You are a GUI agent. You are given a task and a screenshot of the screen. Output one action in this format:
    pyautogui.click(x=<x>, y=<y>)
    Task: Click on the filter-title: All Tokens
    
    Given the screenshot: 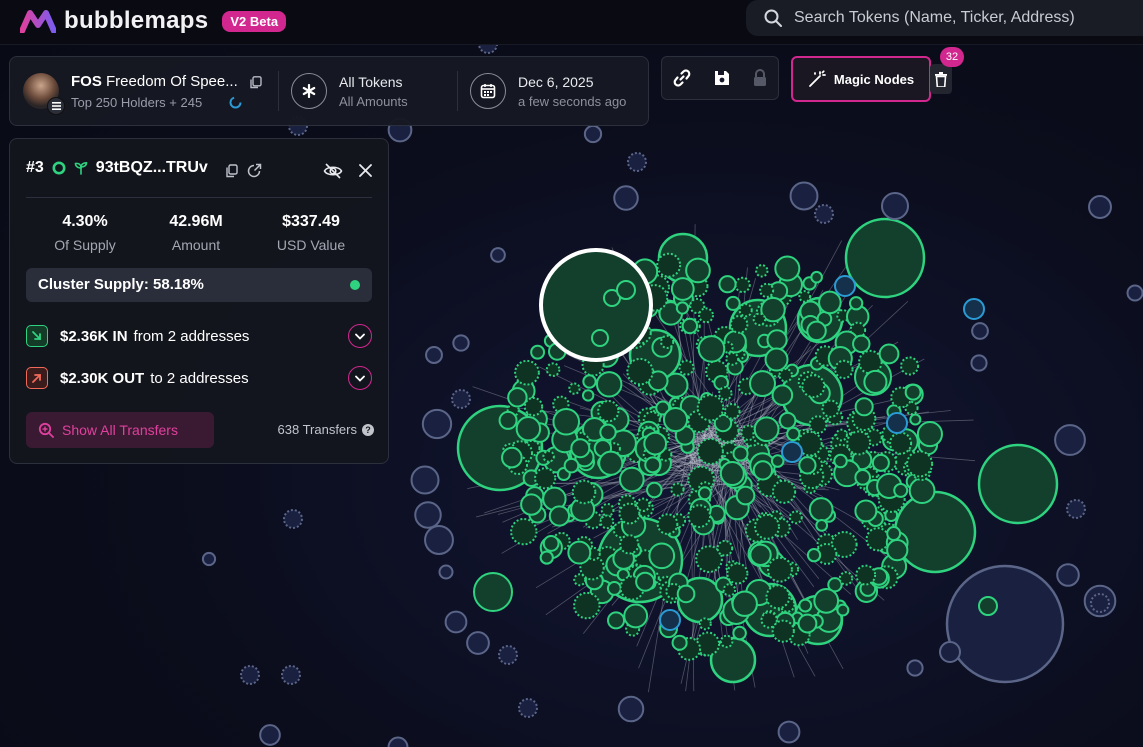 What is the action you would take?
    pyautogui.click(x=371, y=82)
    